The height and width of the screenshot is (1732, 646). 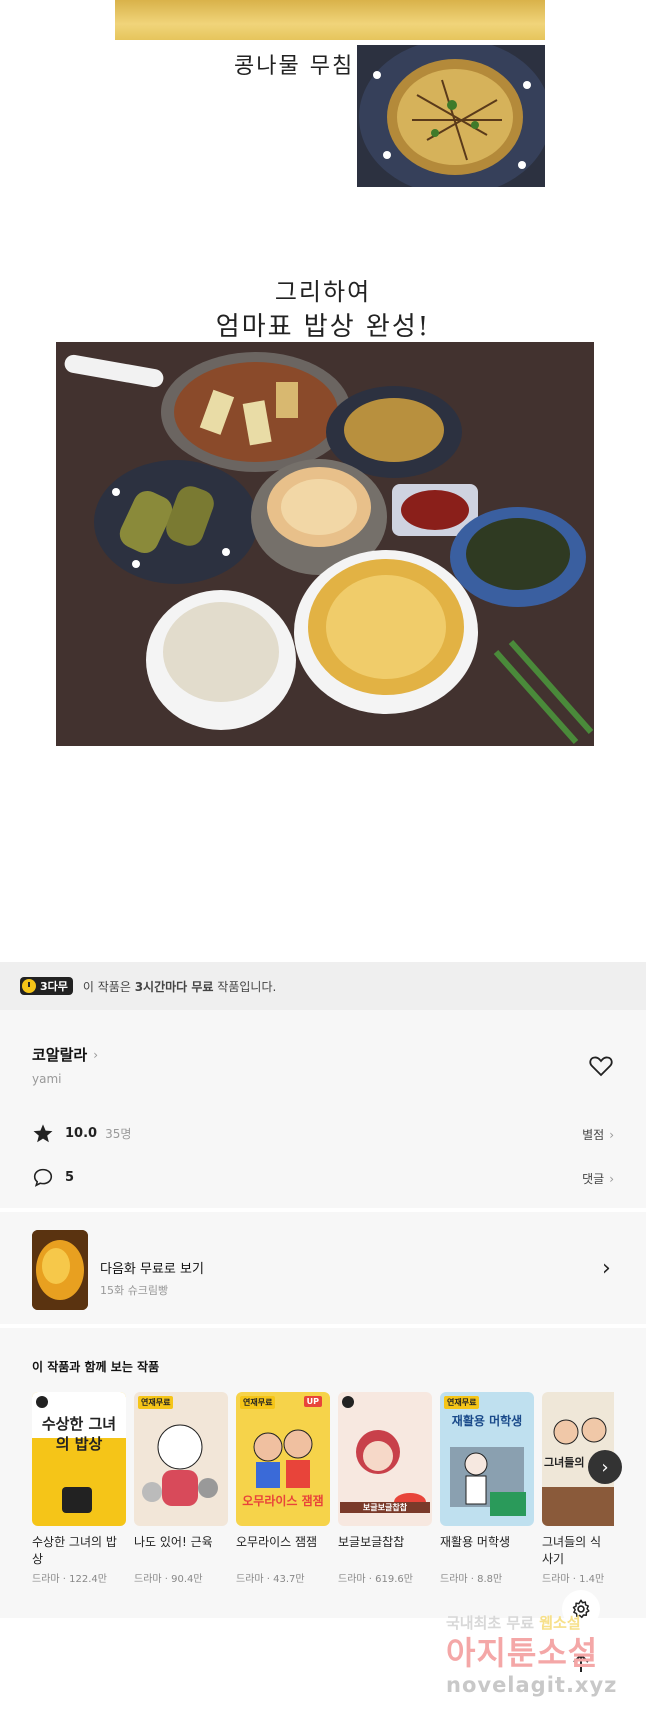 I want to click on watermark-line2: 아지툰소설, so click(x=522, y=1653).